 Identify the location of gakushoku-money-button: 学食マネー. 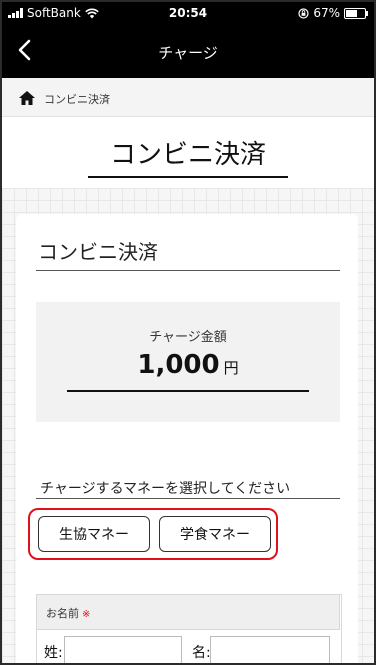
(215, 534).